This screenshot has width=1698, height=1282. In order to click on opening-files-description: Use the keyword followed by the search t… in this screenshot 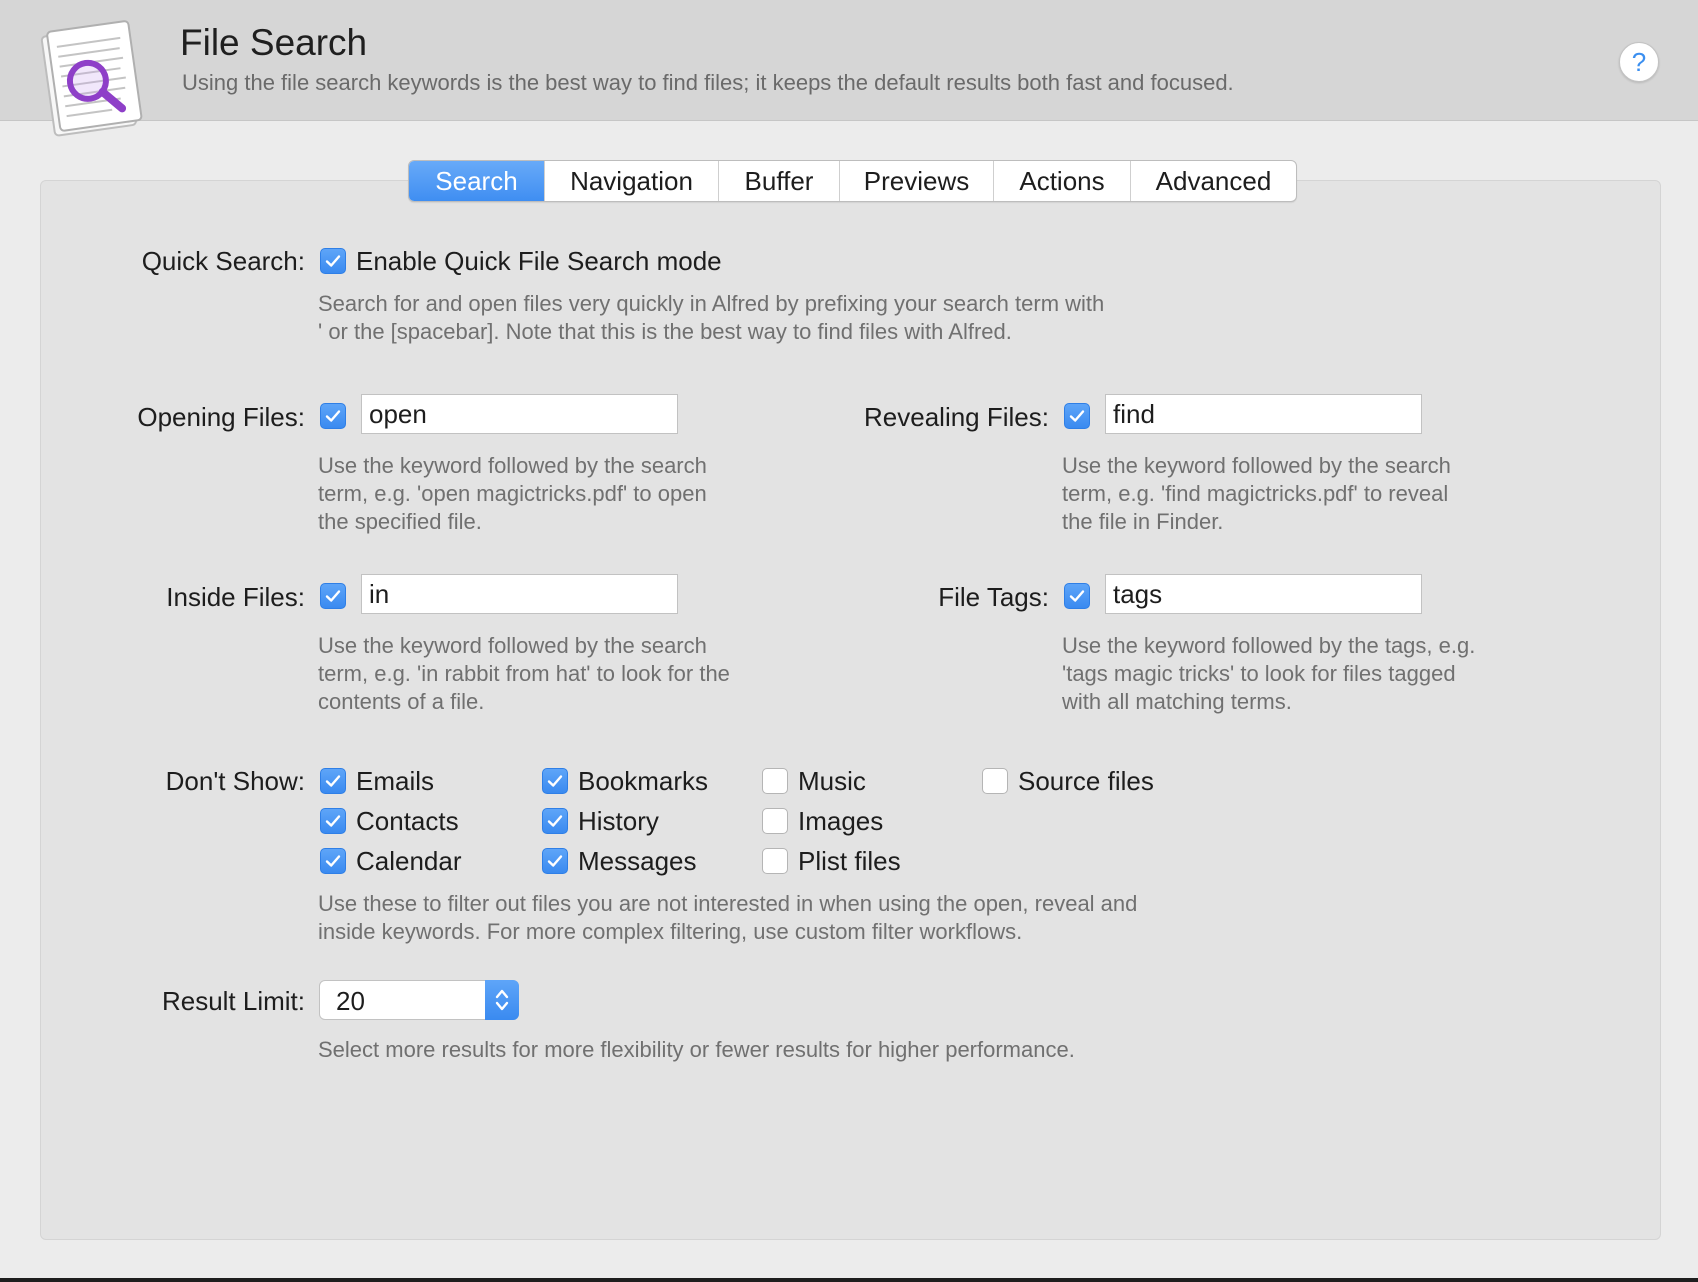, I will do `click(512, 493)`.